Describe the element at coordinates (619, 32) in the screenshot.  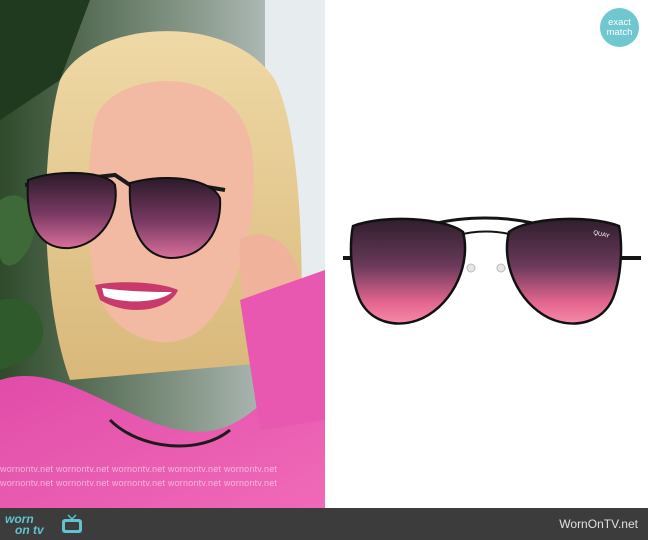
I see `badge-line2: match` at that location.